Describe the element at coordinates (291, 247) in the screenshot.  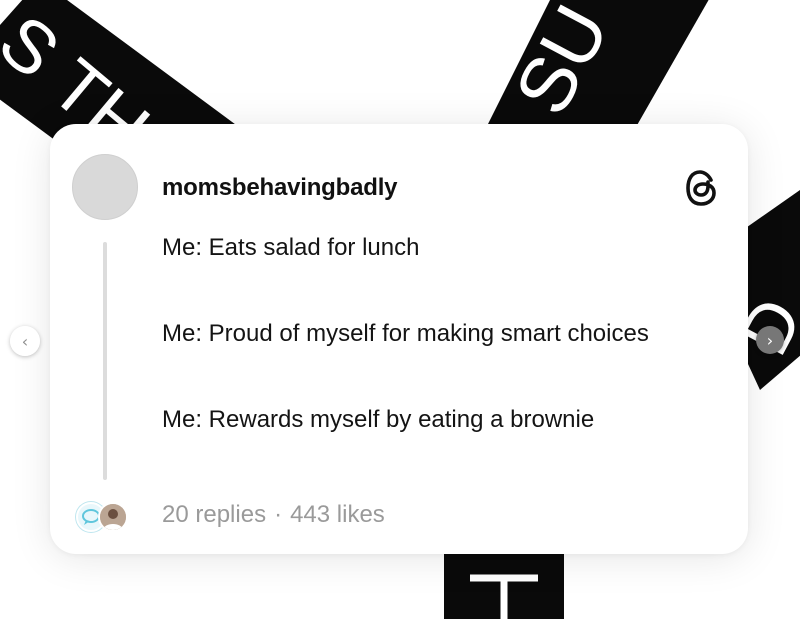
I see `post-paragraph: Me: Eats salad for lunch` at that location.